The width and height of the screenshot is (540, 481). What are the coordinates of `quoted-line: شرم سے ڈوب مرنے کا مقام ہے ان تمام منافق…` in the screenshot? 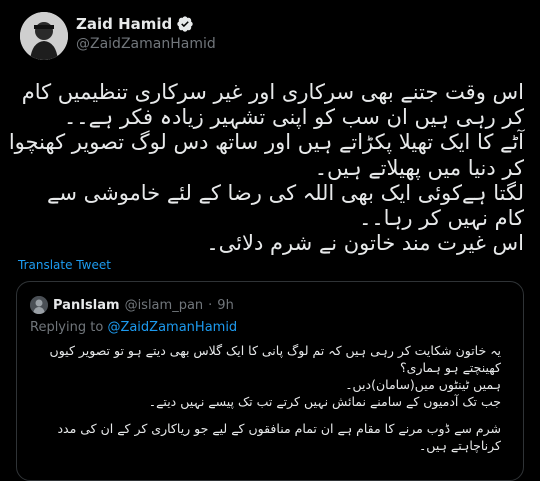 It's located at (279, 428).